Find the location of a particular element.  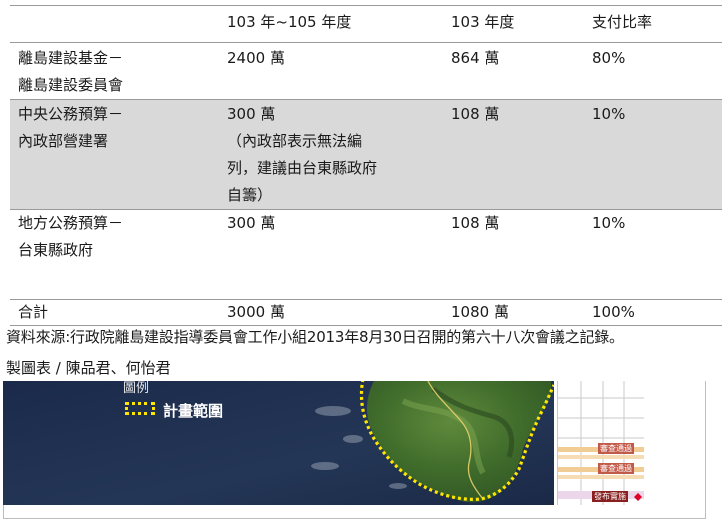

period-amount: 2400 萬 is located at coordinates (256, 58).